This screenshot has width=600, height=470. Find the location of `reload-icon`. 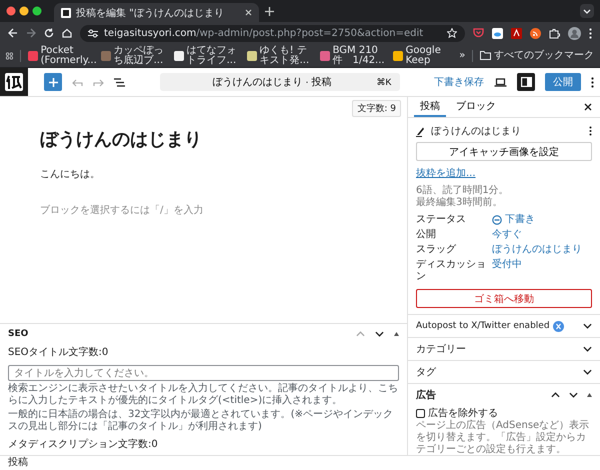

reload-icon is located at coordinates (49, 33).